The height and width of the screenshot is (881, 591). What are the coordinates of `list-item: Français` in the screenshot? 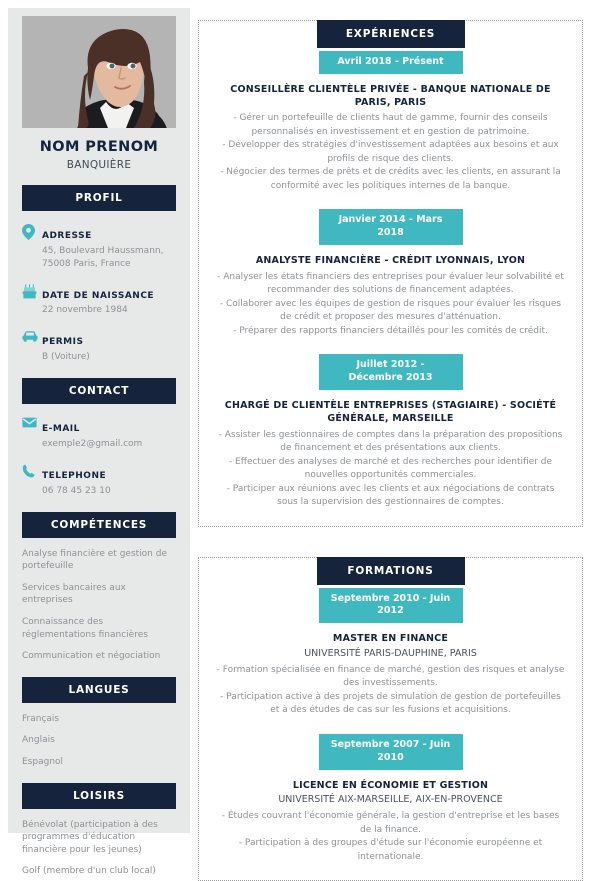 It's located at (41, 718).